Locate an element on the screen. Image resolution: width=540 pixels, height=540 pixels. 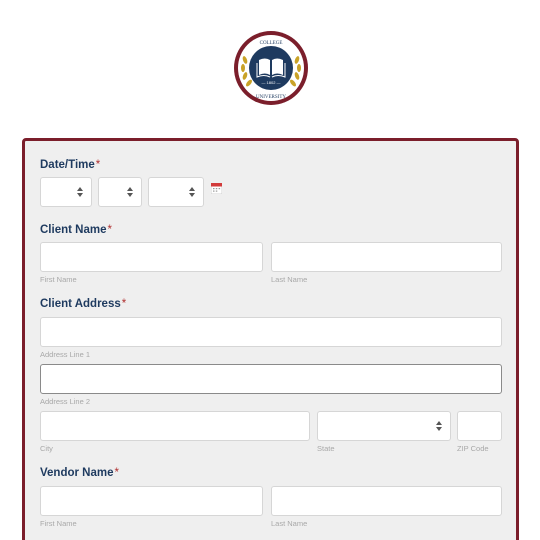
zip-code-sublabel: ZIP Code is located at coordinates (473, 448).